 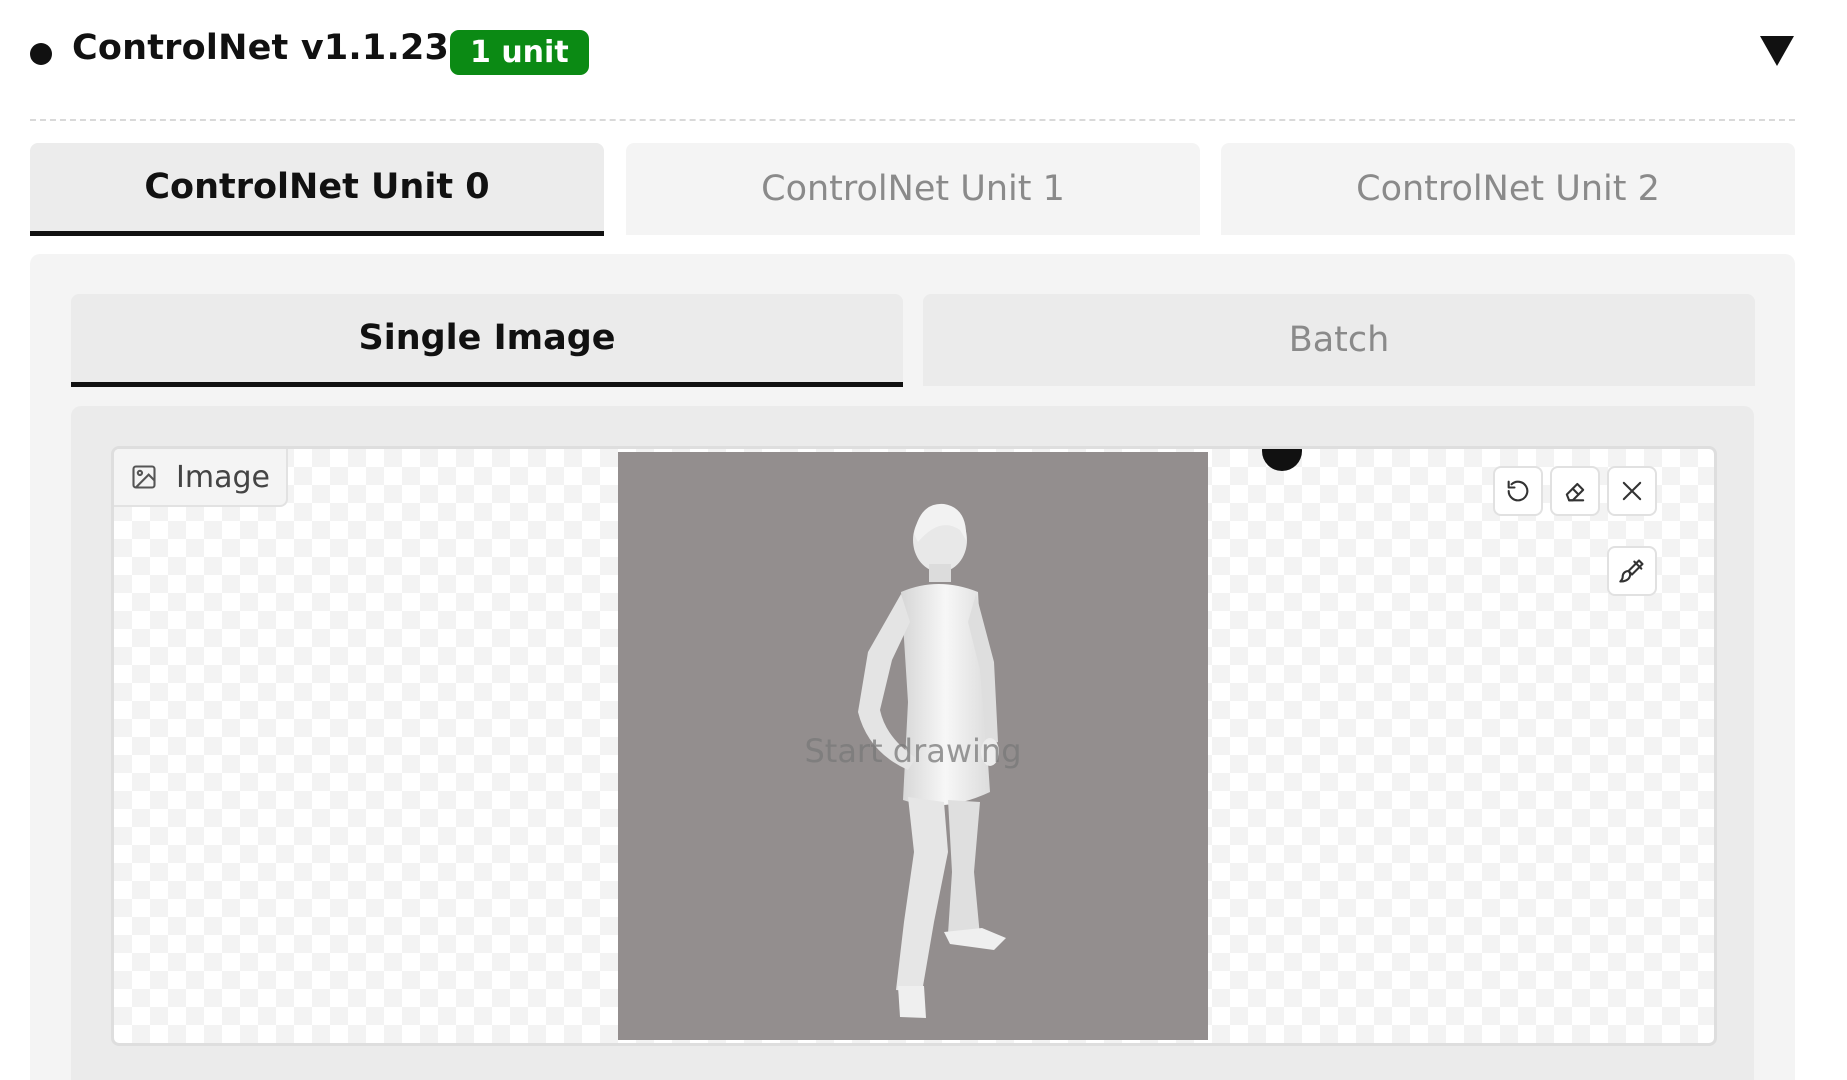 What do you see at coordinates (912, 120) in the screenshot?
I see `divider` at bounding box center [912, 120].